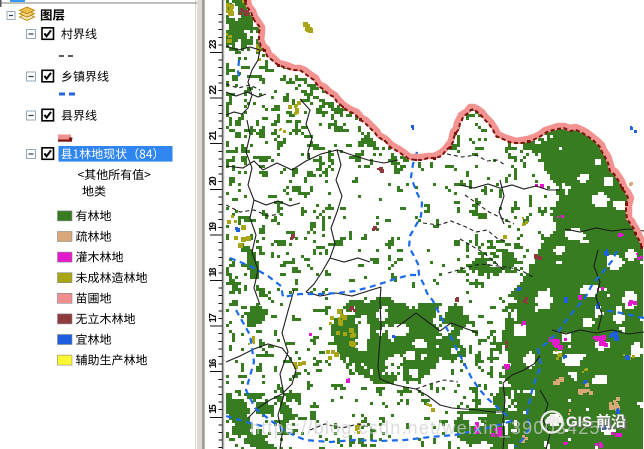 This screenshot has height=449, width=644. Describe the element at coordinates (213, 226) in the screenshot. I see `svg-text: 19` at that location.